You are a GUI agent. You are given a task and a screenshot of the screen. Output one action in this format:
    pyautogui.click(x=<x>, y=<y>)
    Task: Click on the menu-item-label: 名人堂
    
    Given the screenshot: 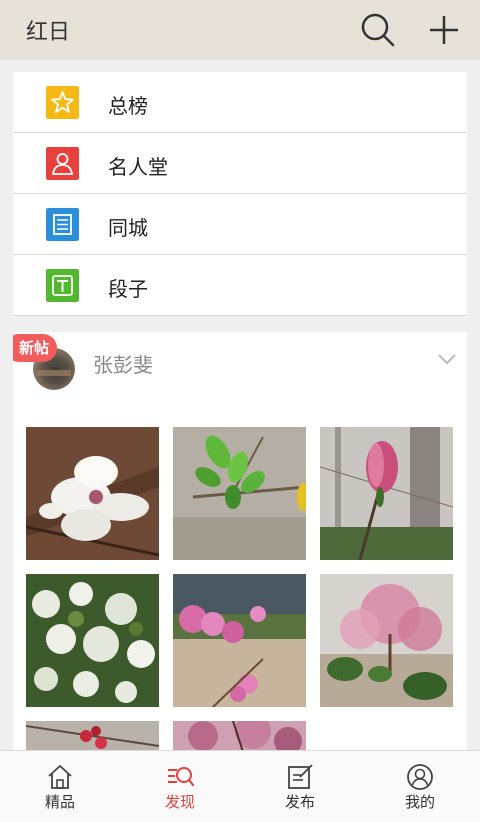 What is the action you would take?
    pyautogui.click(x=138, y=167)
    